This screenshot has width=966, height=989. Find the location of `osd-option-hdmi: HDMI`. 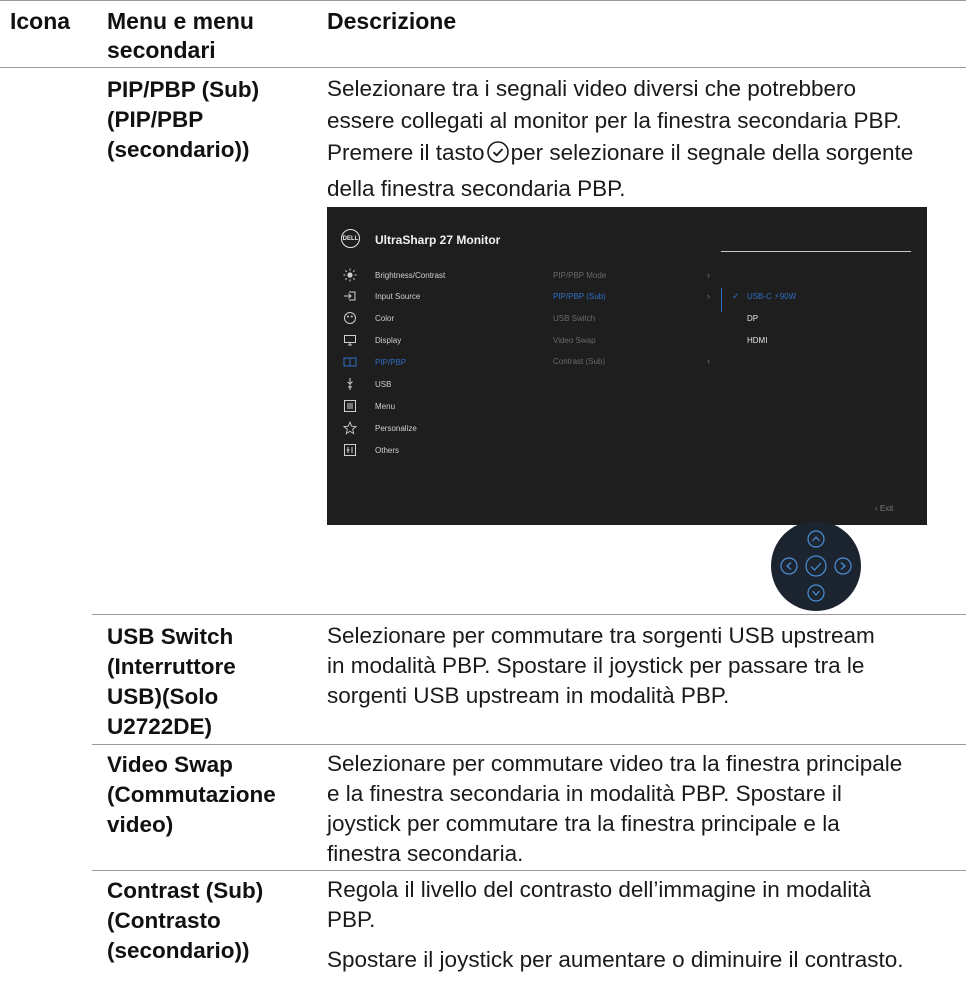

osd-option-hdmi: HDMI is located at coordinates (757, 340).